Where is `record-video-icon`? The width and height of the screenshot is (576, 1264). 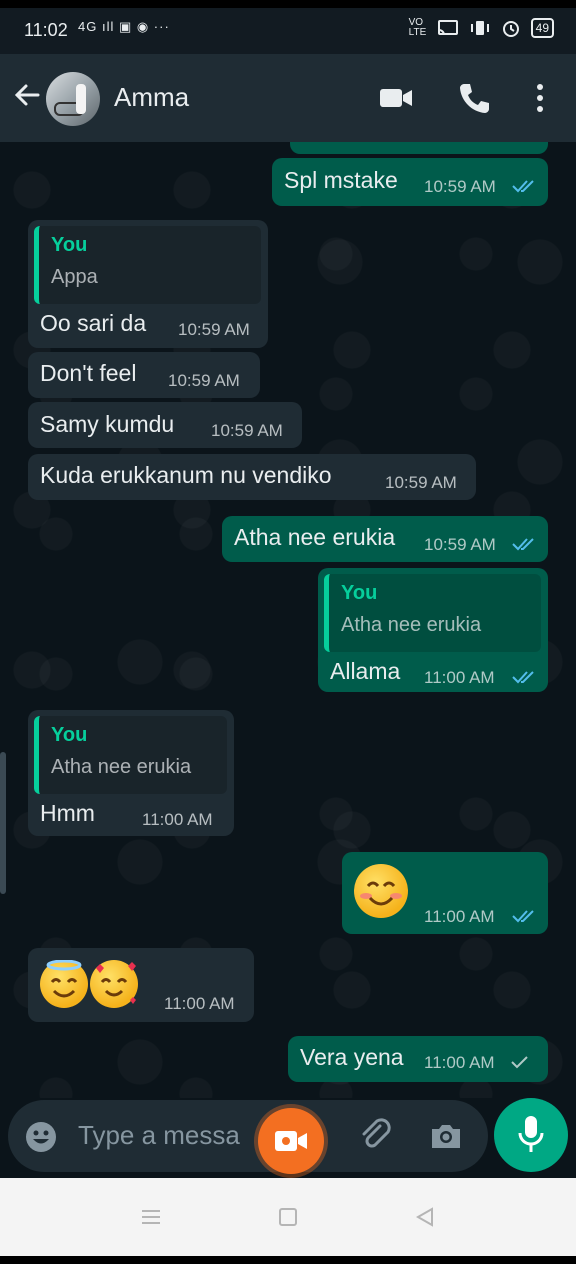 record-video-icon is located at coordinates (291, 1141).